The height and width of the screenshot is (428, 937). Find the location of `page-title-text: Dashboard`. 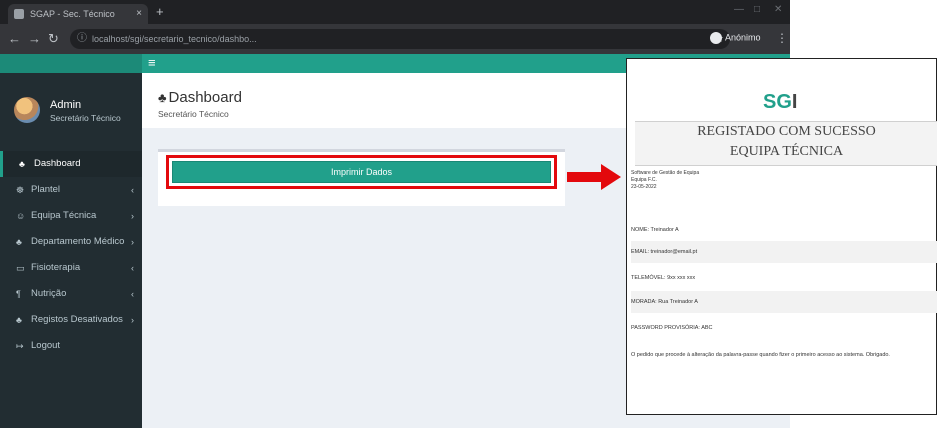

page-title-text: Dashboard is located at coordinates (205, 97).